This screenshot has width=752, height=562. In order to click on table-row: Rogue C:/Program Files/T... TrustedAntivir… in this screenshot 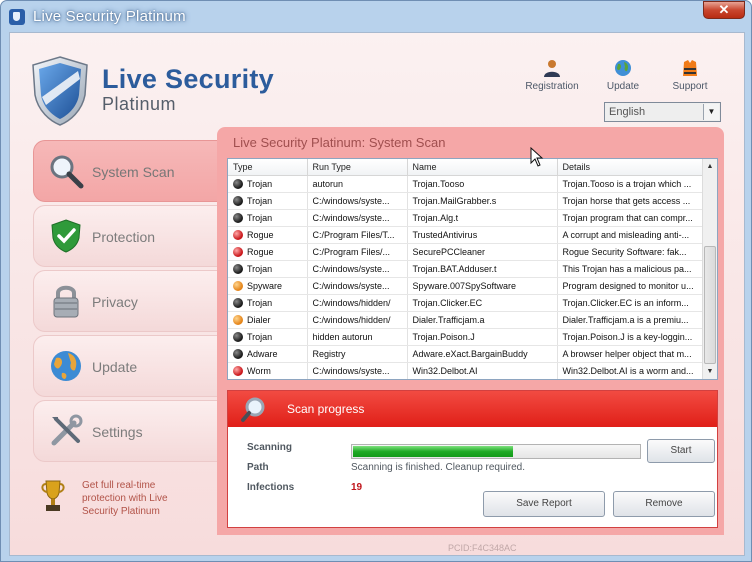, I will do `click(466, 235)`.